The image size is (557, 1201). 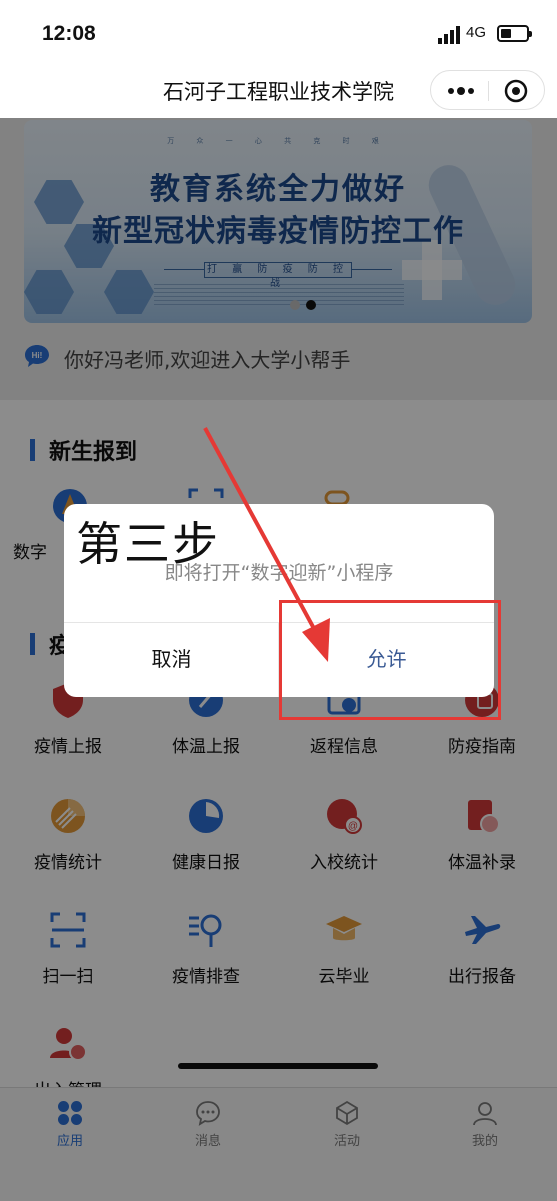 What do you see at coordinates (69, 33) in the screenshot?
I see `status-time: 12:08` at bounding box center [69, 33].